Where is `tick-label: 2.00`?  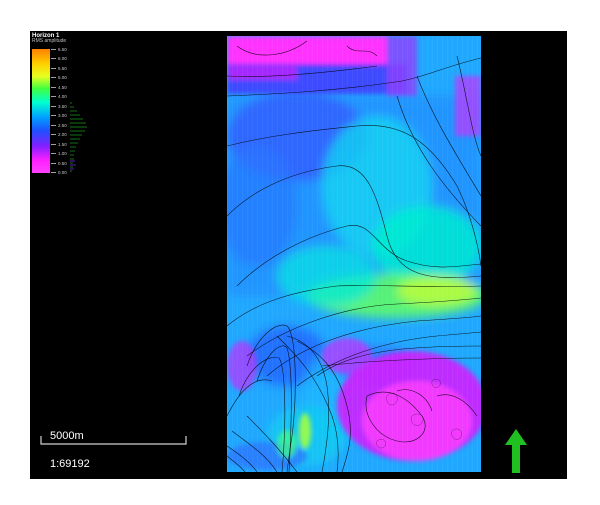
tick-label: 2.00 is located at coordinates (62, 134).